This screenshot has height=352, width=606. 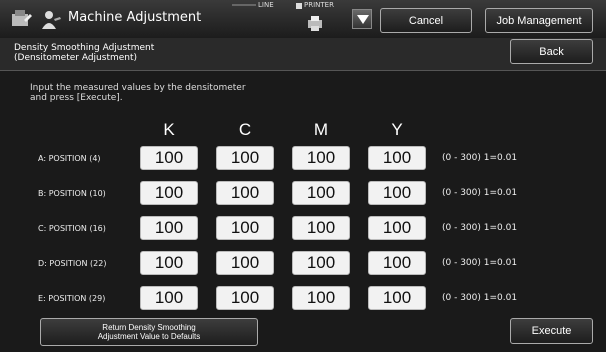 What do you see at coordinates (169, 298) in the screenshot?
I see `value-input-e-k: 100` at bounding box center [169, 298].